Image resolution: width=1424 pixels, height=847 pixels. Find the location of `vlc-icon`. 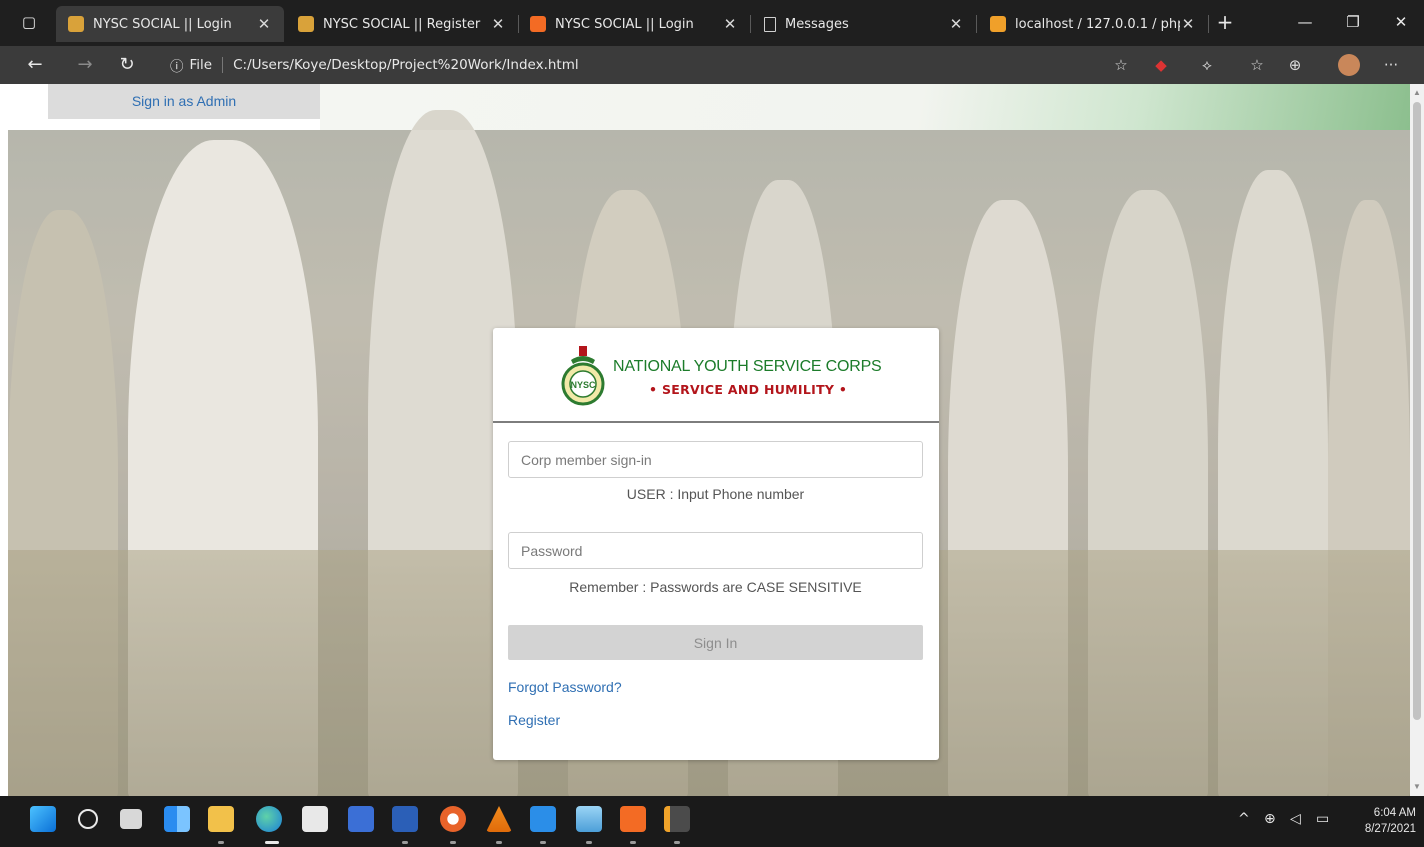

vlc-icon is located at coordinates (499, 819).